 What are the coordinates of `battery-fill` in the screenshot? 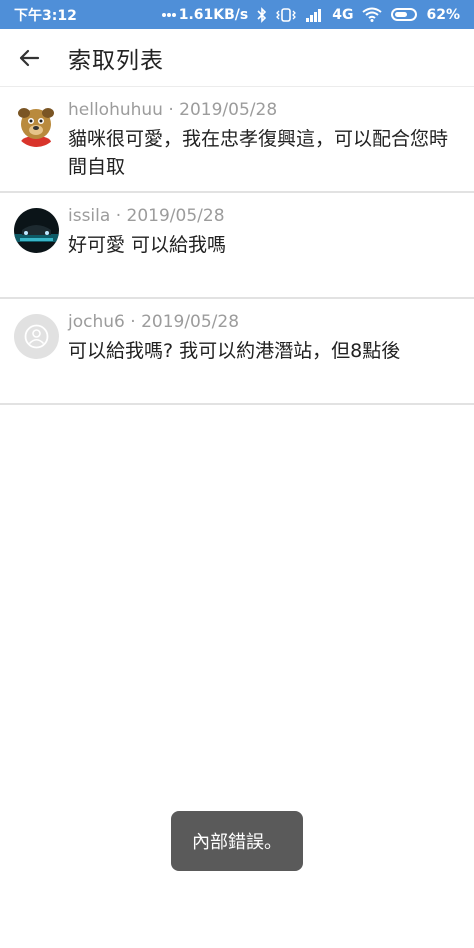 It's located at (401, 14).